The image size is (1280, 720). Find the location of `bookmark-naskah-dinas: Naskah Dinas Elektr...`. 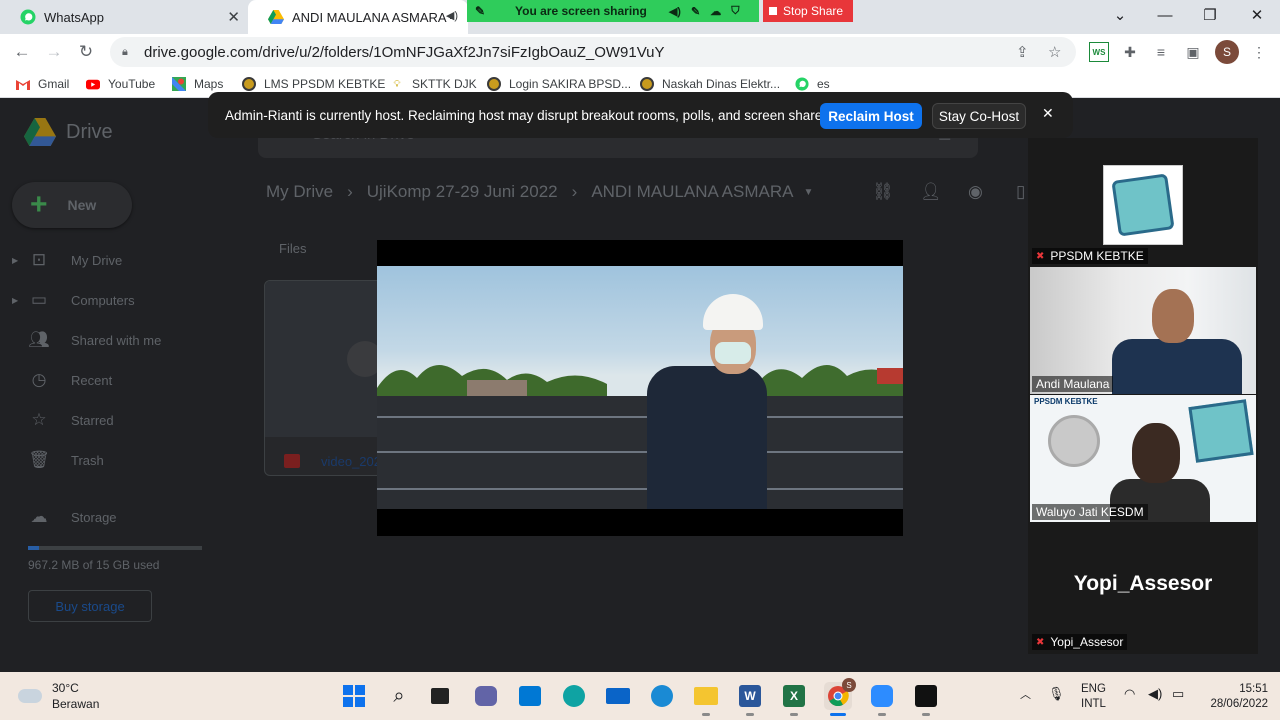

bookmark-naskah-dinas: Naskah Dinas Elektr... is located at coordinates (710, 84).